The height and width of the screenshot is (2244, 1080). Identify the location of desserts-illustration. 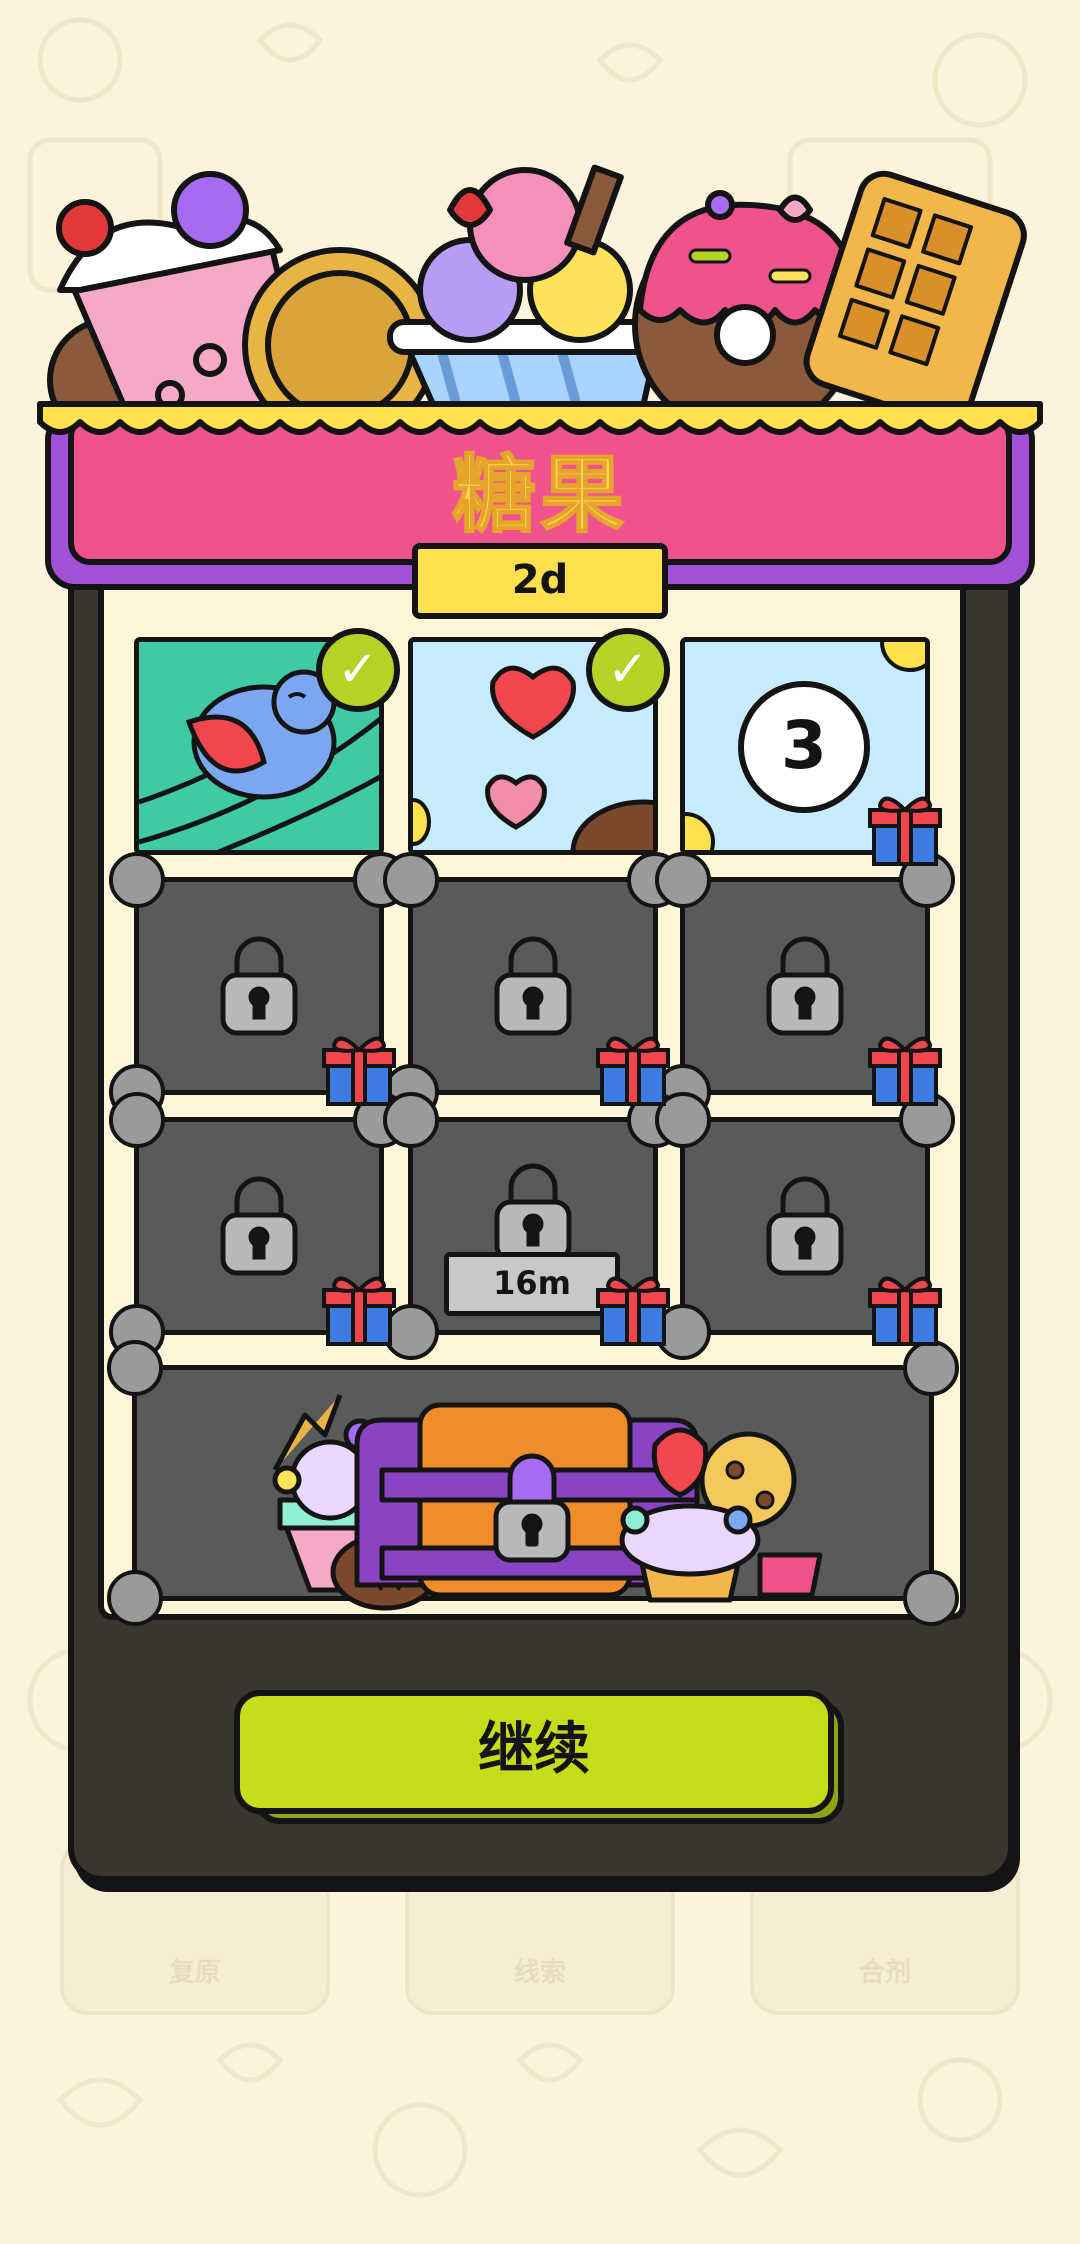
(537, 297).